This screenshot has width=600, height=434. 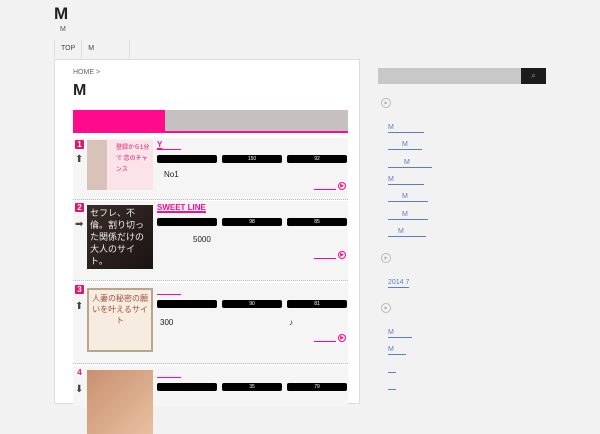 I want to click on banner-text: 登録から1分で 恋のチャンス, so click(x=133, y=159).